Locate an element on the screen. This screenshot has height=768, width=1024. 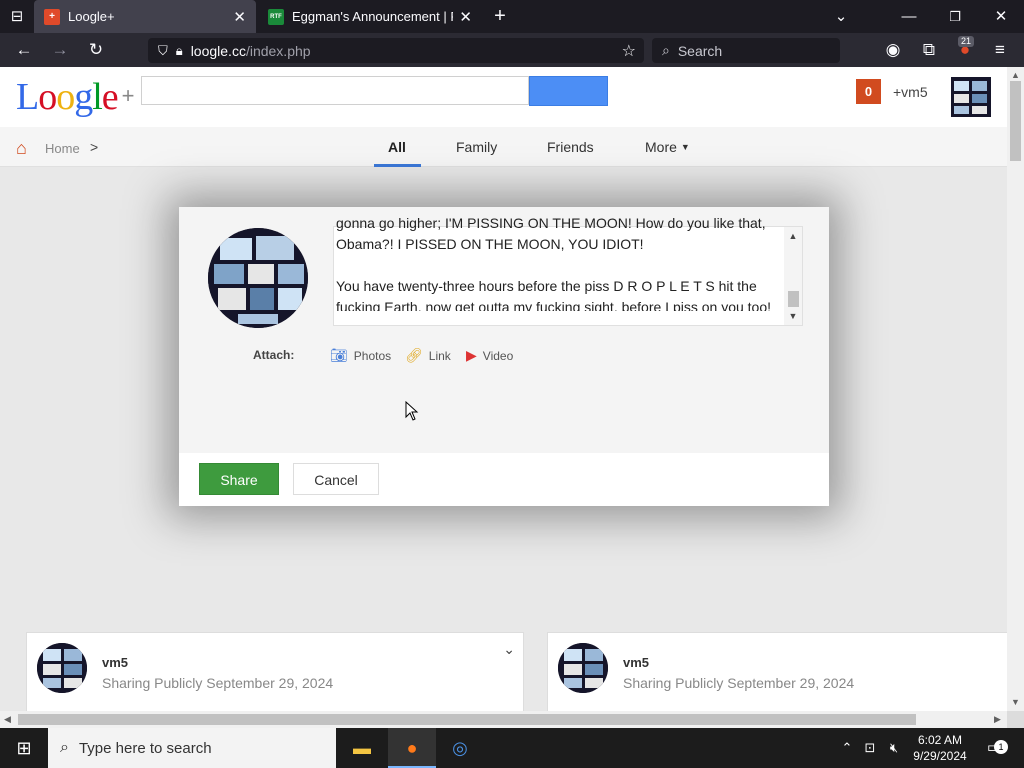
share-button: Share is located at coordinates (239, 479).